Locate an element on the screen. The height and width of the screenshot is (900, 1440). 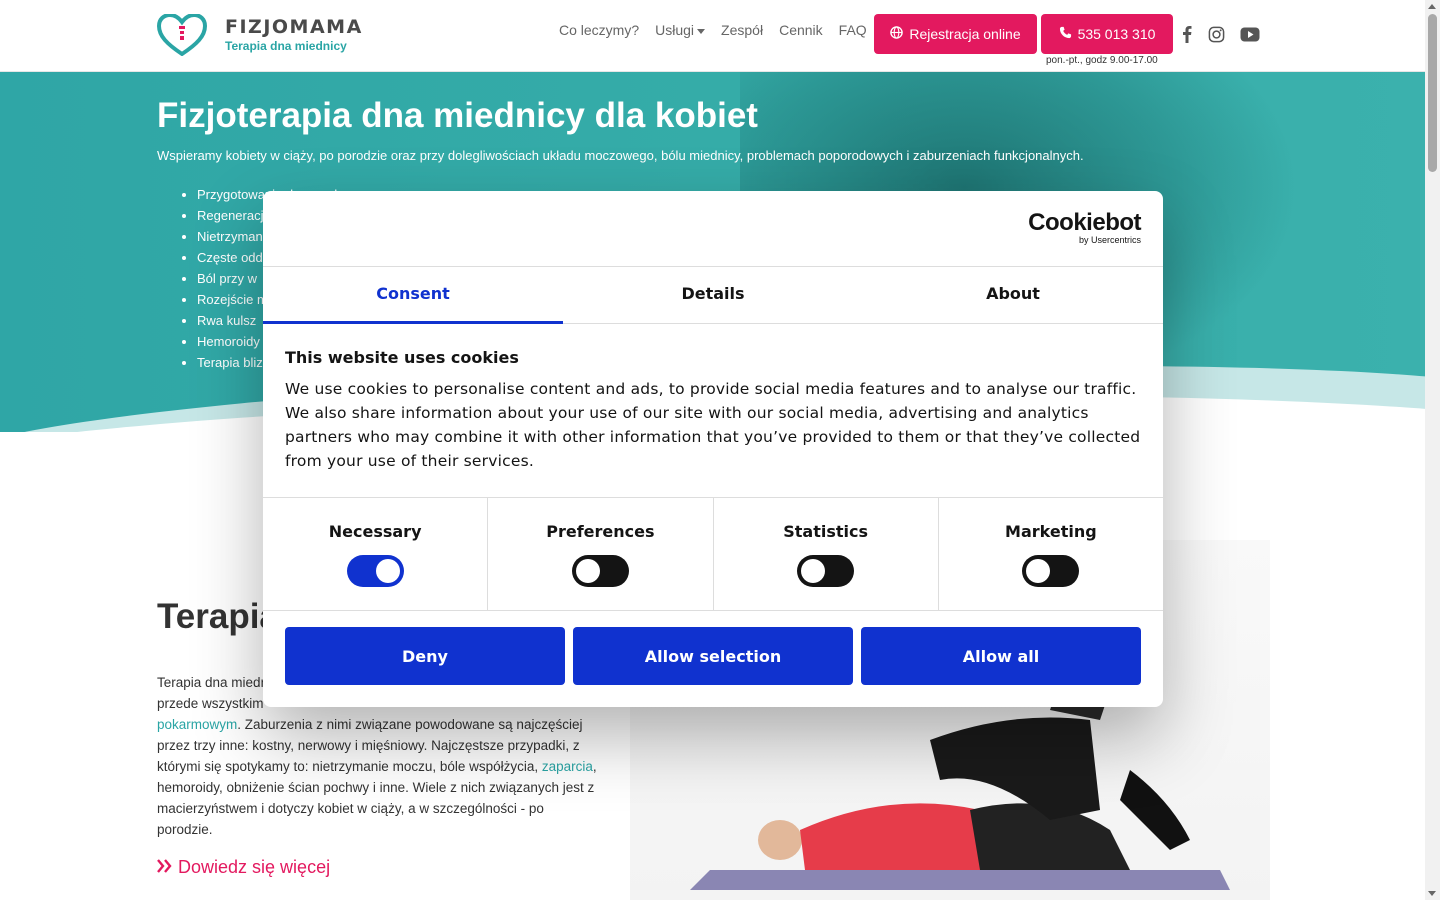
toggle-group-preferences: Preferences is located at coordinates (601, 554).